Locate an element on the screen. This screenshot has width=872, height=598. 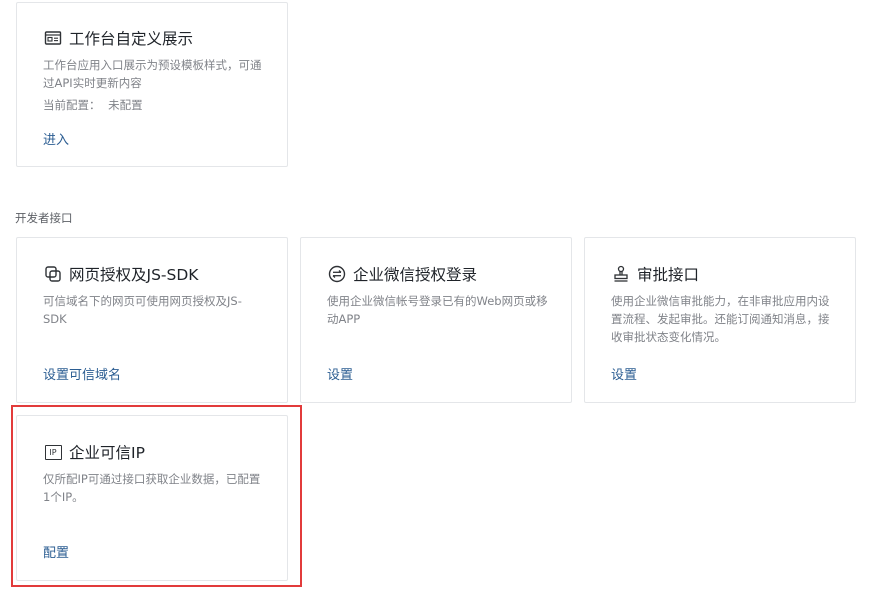
wecom-auth-login-card: 企业微信授权登录 使用企业微信帐号登录已有的Web网页或移动APP 设置 is located at coordinates (436, 320).